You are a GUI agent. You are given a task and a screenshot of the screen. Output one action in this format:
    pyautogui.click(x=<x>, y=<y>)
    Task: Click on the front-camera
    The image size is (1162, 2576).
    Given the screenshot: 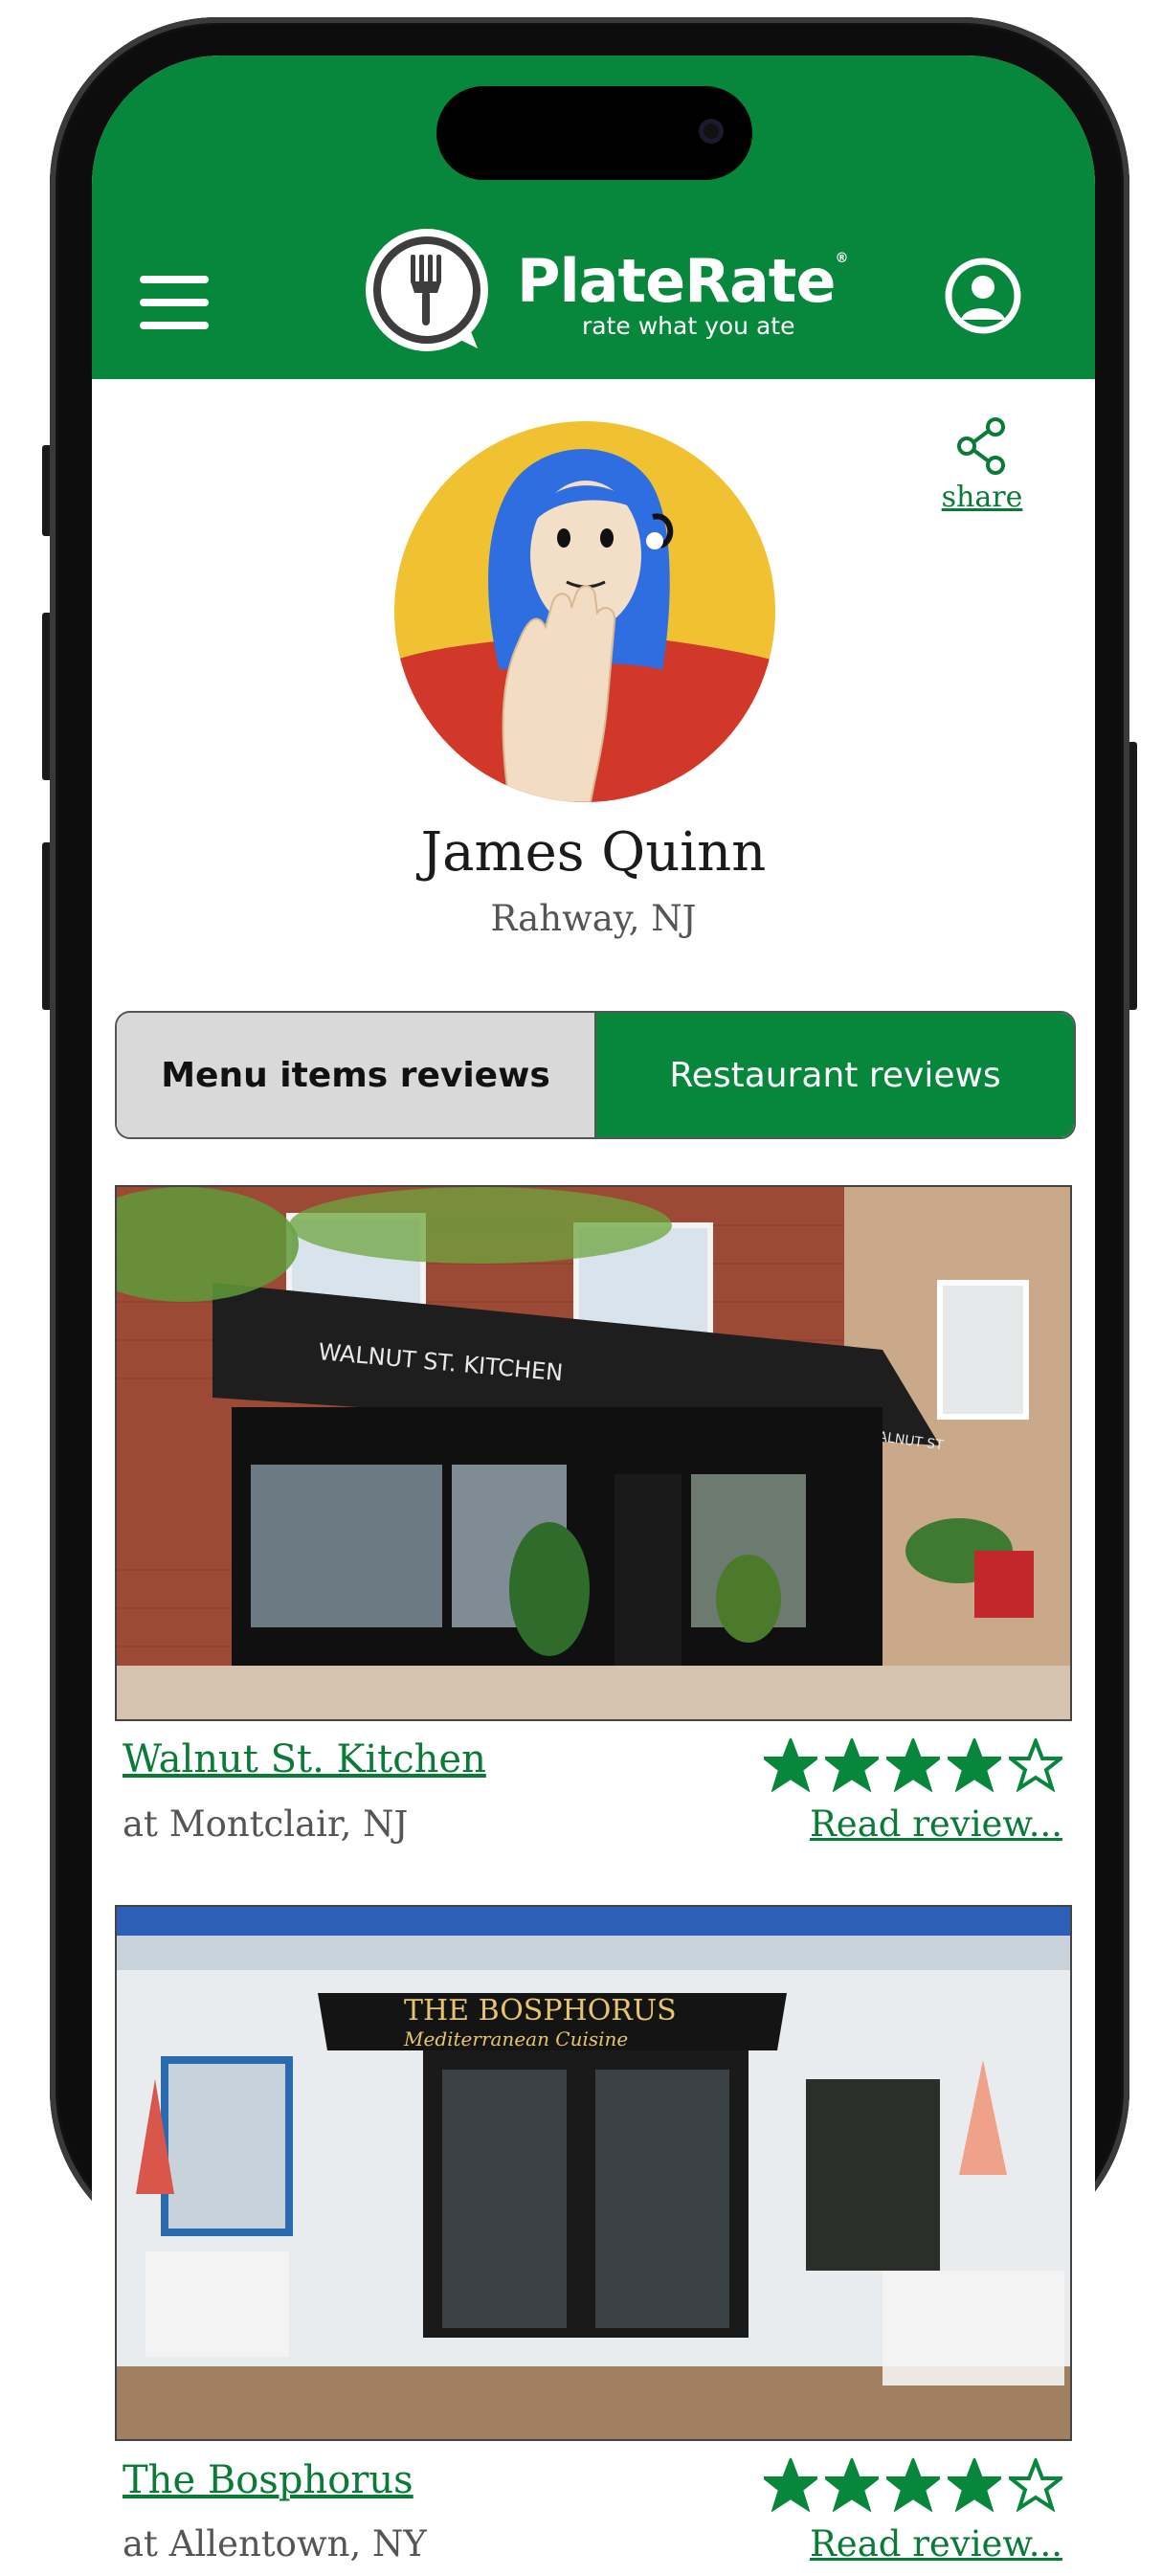 What is the action you would take?
    pyautogui.click(x=711, y=131)
    